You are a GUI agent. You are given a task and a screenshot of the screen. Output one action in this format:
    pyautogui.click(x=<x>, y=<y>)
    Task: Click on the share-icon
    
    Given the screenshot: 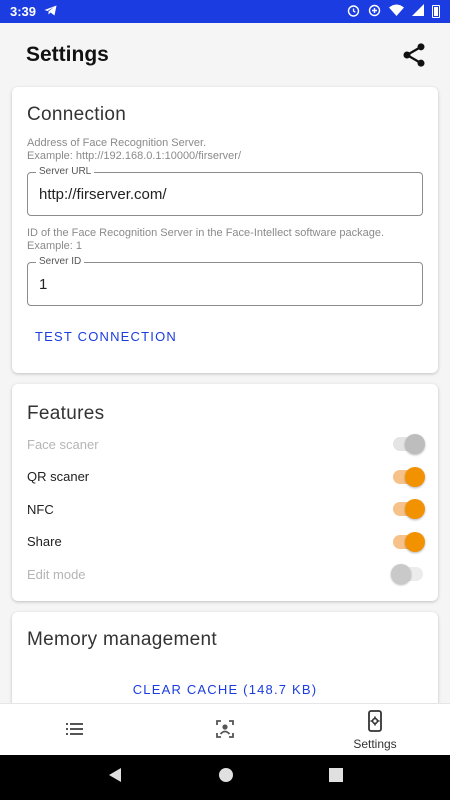 What is the action you would take?
    pyautogui.click(x=414, y=55)
    